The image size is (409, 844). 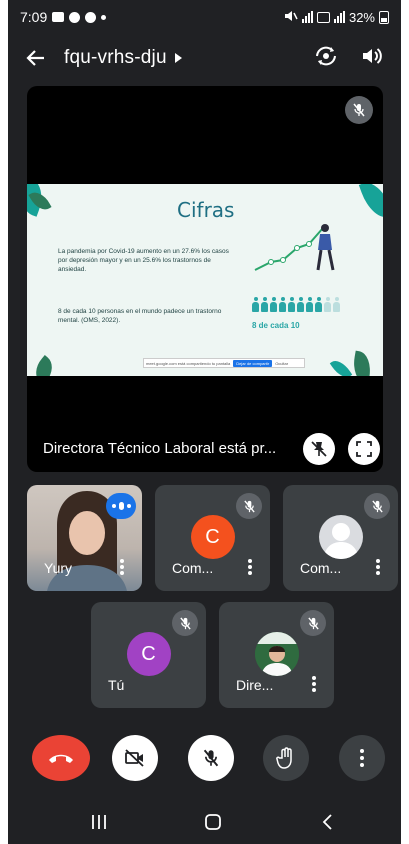 I want to click on recent-apps-button, so click(x=99, y=822).